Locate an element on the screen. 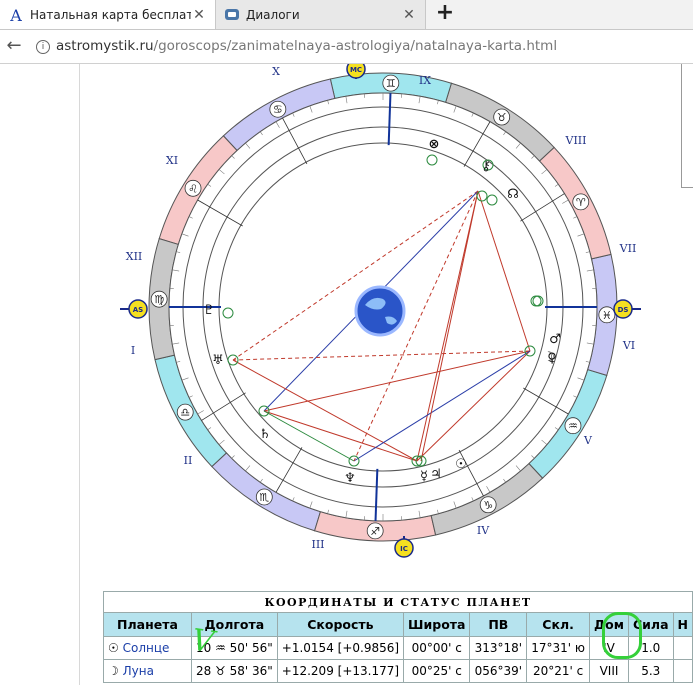 This screenshot has width=693, height=685. info-icon: i is located at coordinates (43, 47).